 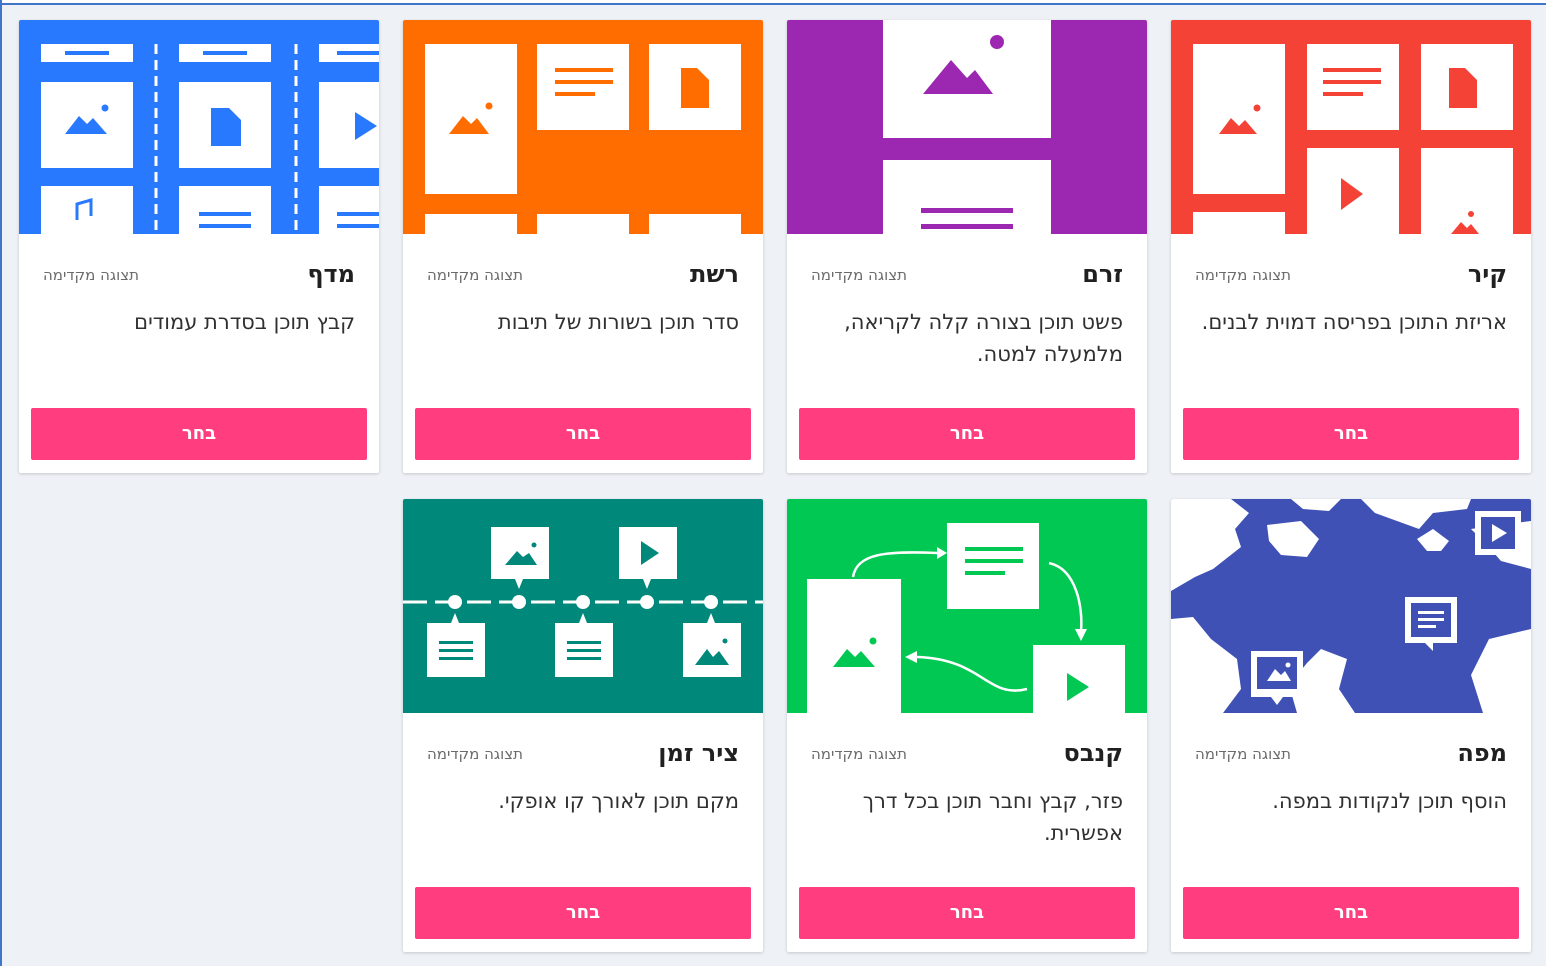 What do you see at coordinates (1482, 753) in the screenshot?
I see `layout-title: מפה` at bounding box center [1482, 753].